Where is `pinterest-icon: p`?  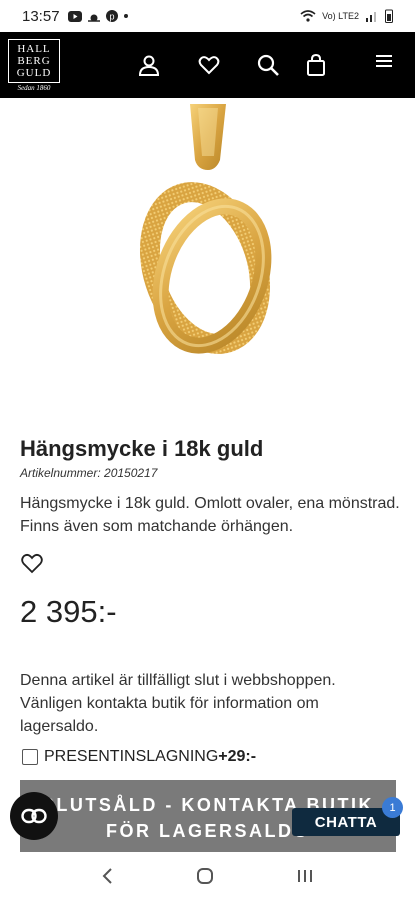 pinterest-icon: p is located at coordinates (111, 16).